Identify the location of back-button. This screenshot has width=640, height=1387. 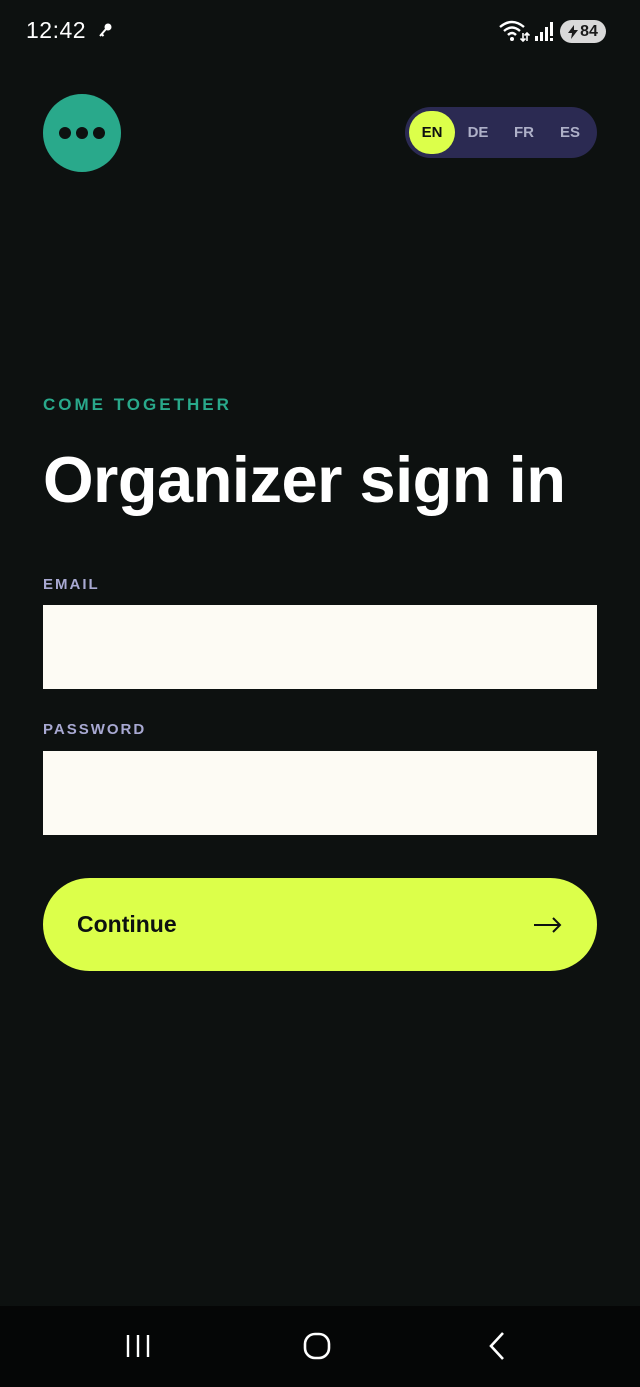
(497, 1346).